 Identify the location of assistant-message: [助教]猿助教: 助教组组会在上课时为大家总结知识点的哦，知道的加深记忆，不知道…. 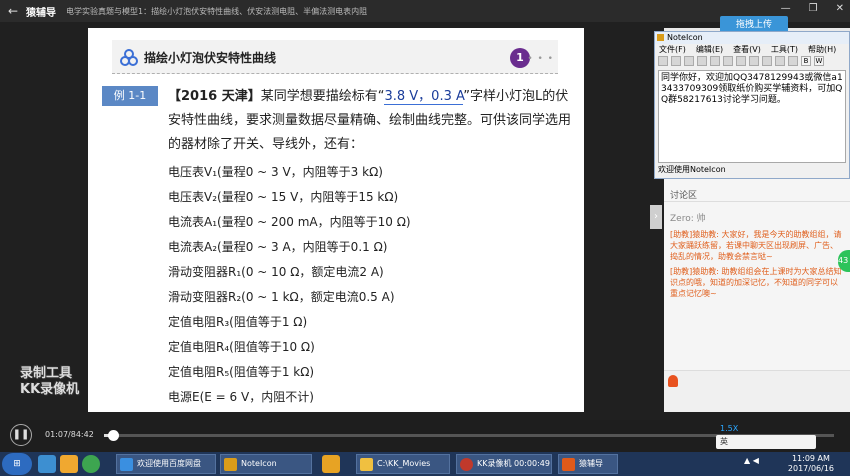
(756, 282).